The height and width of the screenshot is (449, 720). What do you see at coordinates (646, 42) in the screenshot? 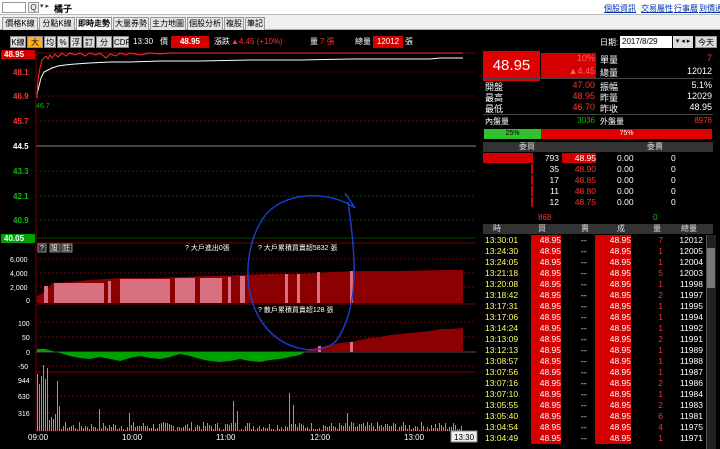
I see `date-input: 2017/8/29` at bounding box center [646, 42].